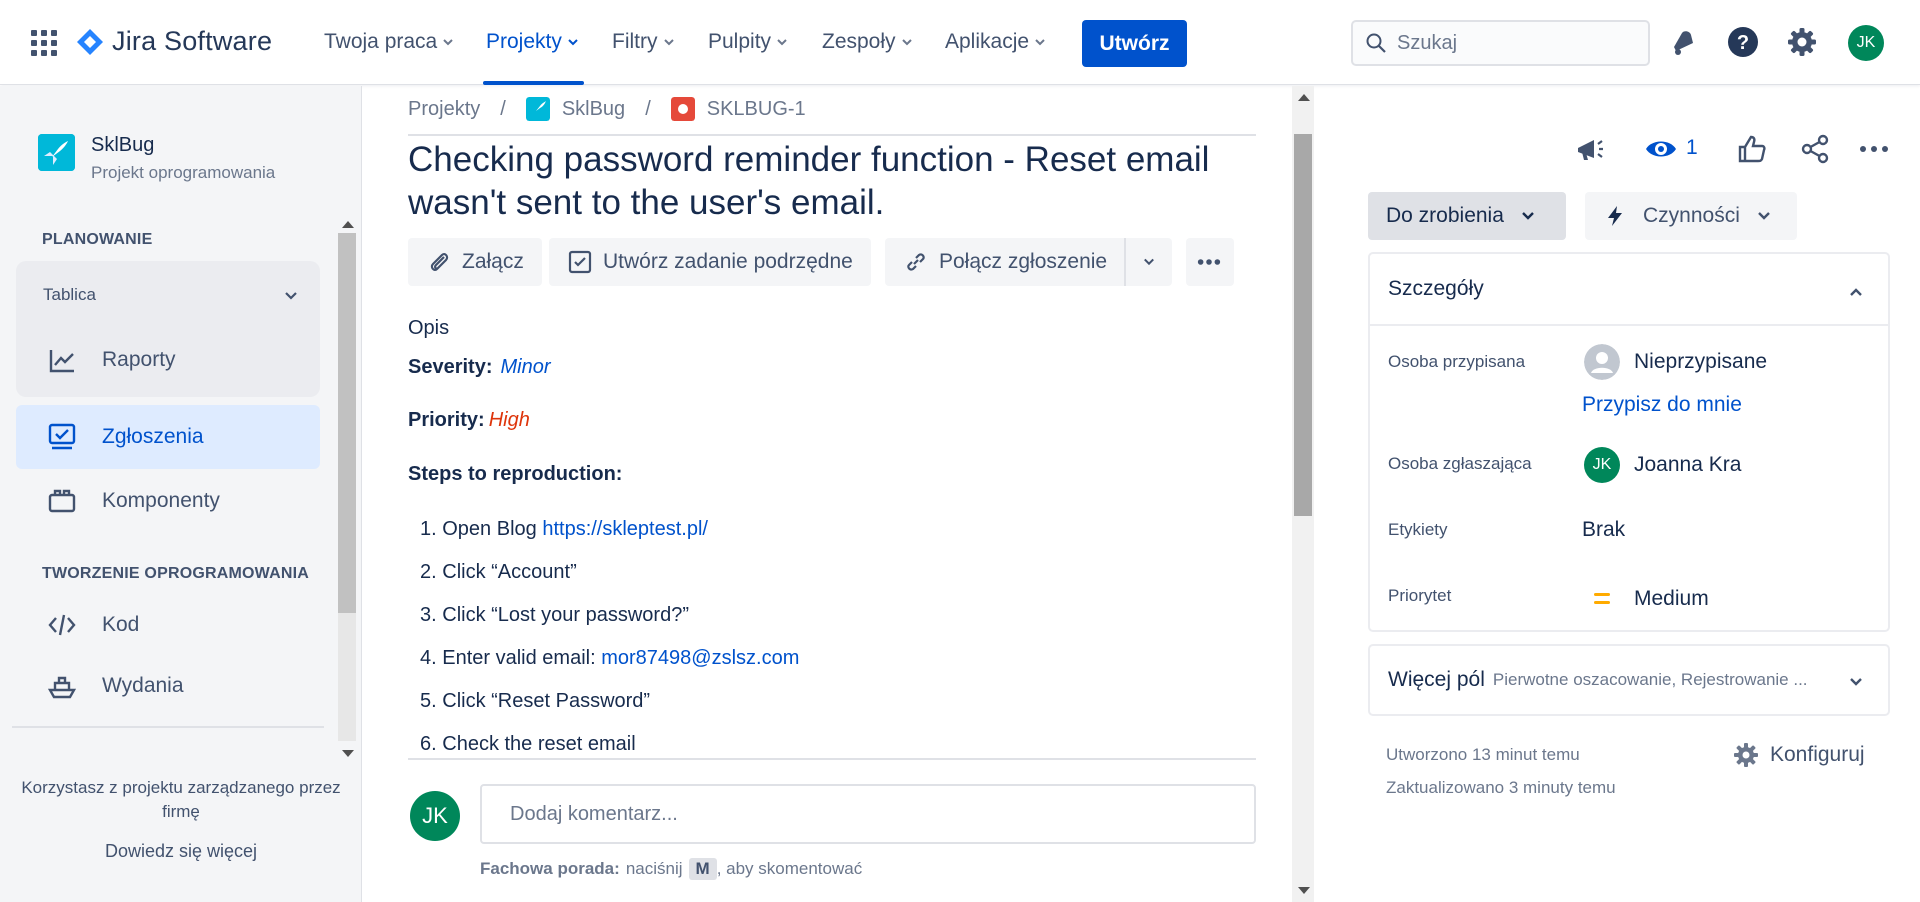 Image resolution: width=1920 pixels, height=902 pixels. What do you see at coordinates (1134, 43) in the screenshot?
I see `create-button: Utwórz` at bounding box center [1134, 43].